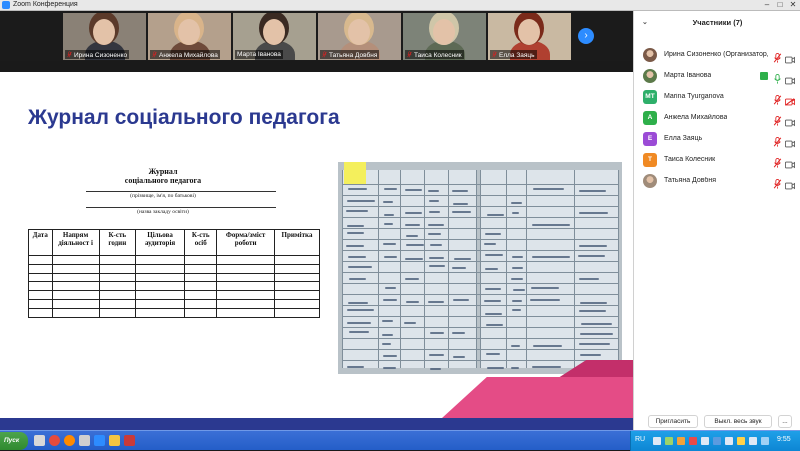 This screenshot has height=451, width=800. Describe the element at coordinates (717, 76) in the screenshot. I see `participant-row: Марта Іванова` at that location.